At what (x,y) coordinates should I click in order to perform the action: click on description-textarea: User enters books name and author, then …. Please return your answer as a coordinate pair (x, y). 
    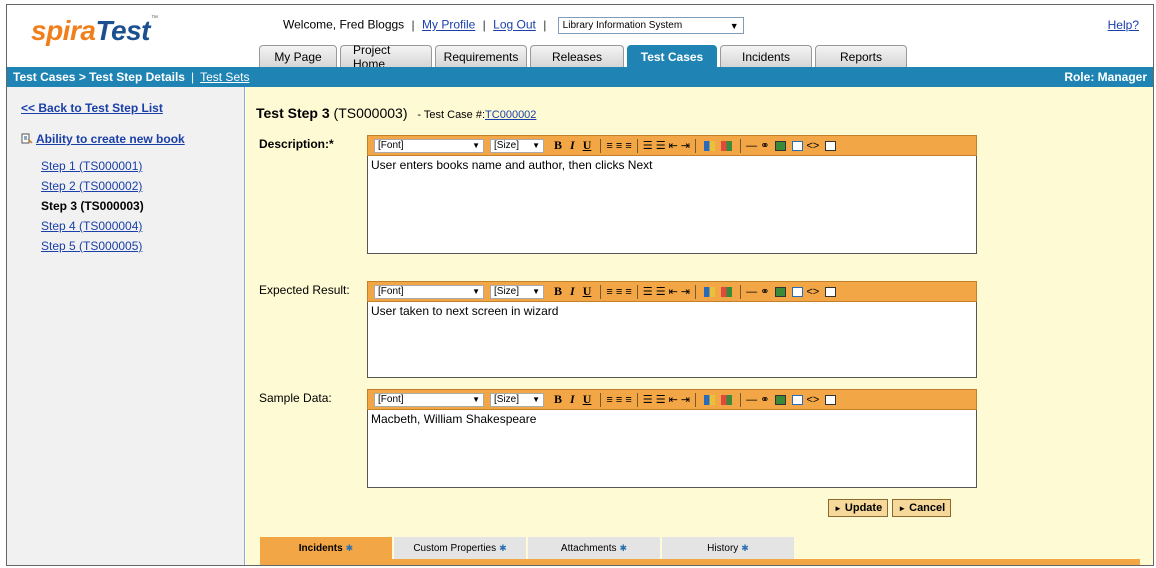
    Looking at the image, I should click on (672, 205).